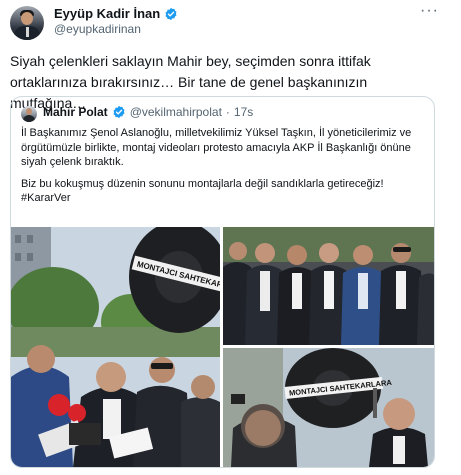  I want to click on quoted-handle: @vekilmahirpolat, so click(176, 112).